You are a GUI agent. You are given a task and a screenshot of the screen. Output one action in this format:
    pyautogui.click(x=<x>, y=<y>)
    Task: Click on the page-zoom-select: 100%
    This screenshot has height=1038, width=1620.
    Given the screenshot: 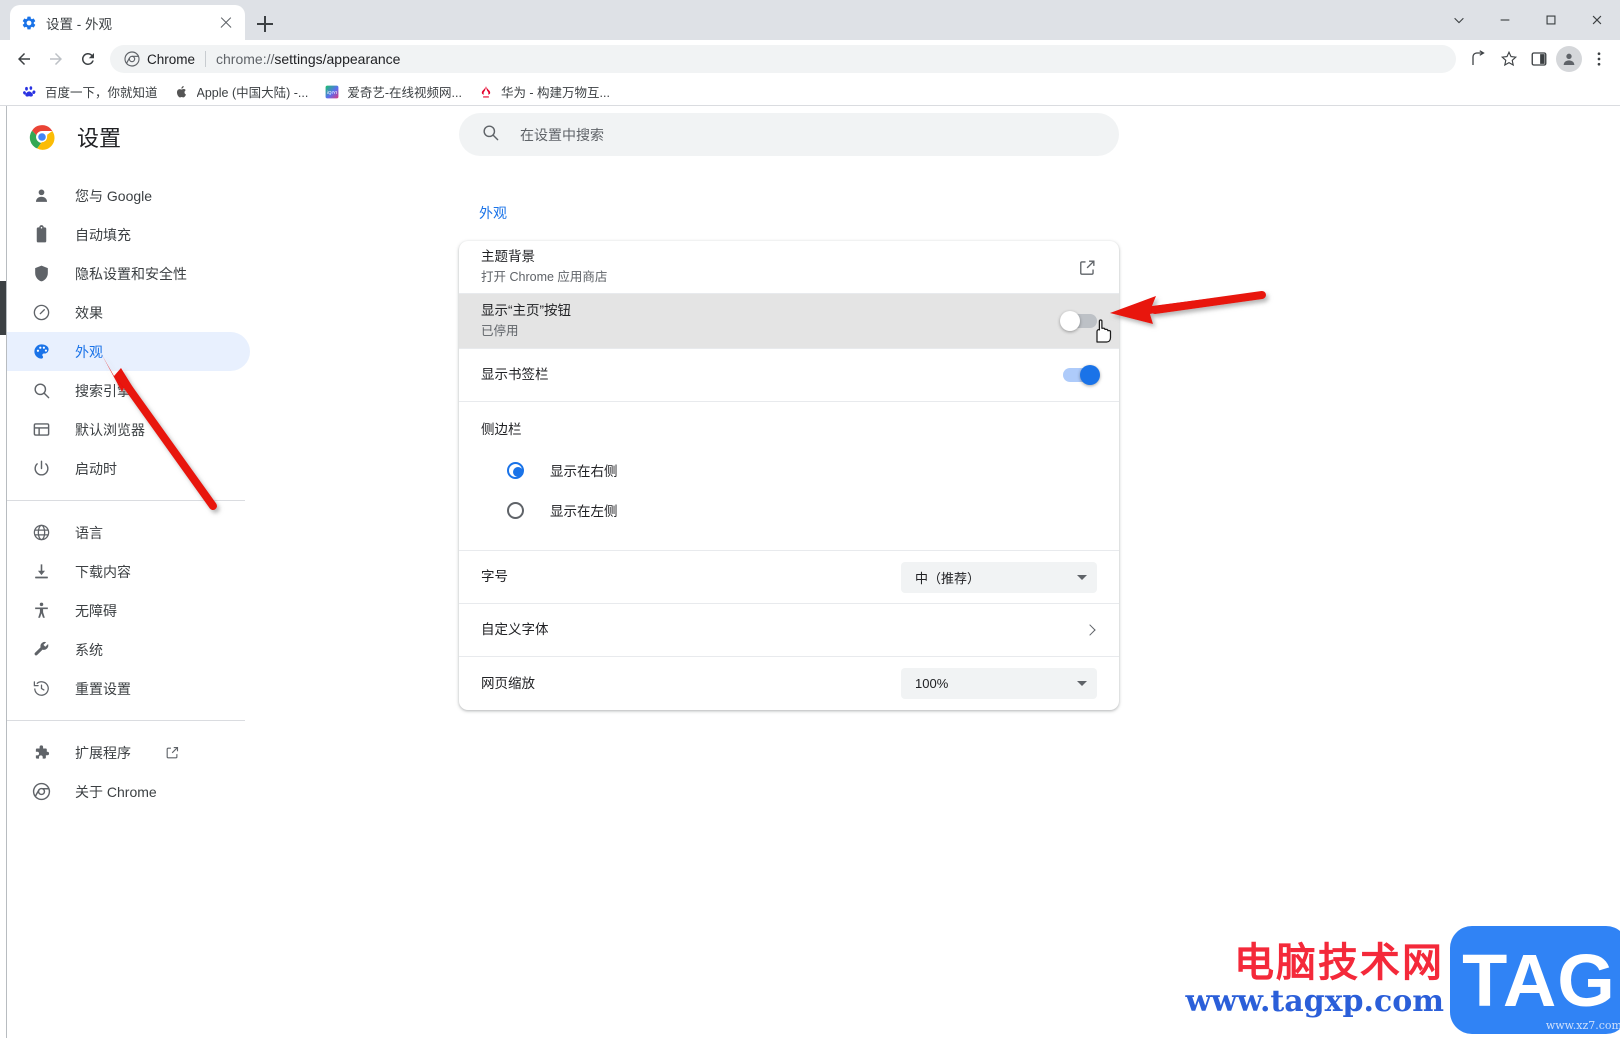 What is the action you would take?
    pyautogui.click(x=999, y=683)
    